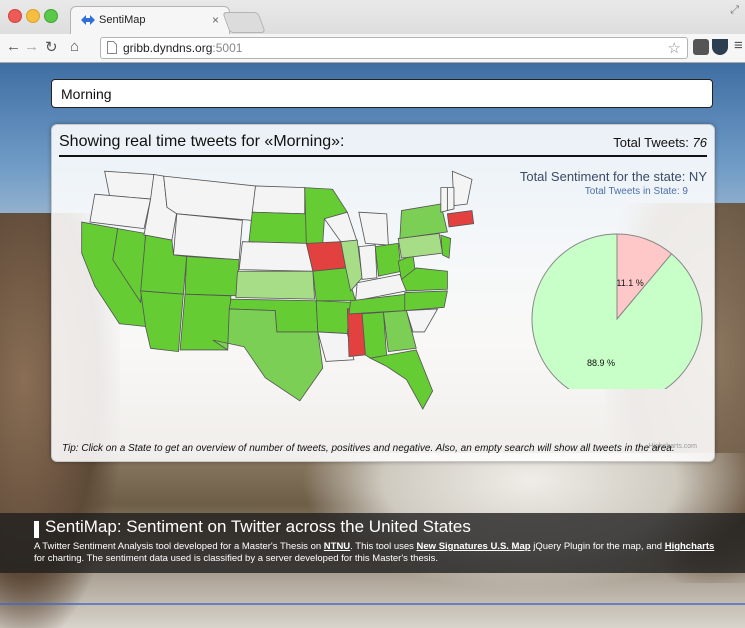 This screenshot has height=628, width=745. Describe the element at coordinates (74, 46) in the screenshot. I see `home-icon: ⌂` at that location.